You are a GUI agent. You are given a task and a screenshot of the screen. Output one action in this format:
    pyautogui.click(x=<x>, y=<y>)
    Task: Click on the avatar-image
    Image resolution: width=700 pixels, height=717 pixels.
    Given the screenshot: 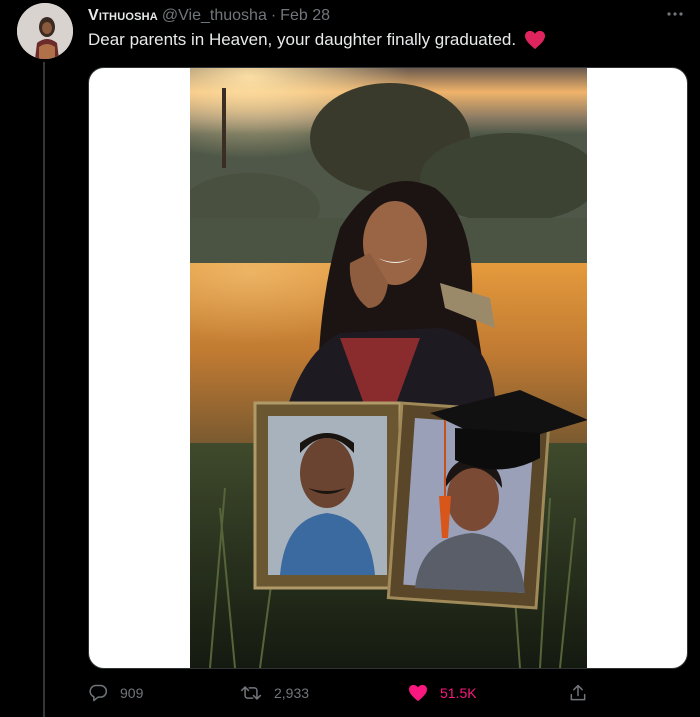 What is the action you would take?
    pyautogui.click(x=45, y=31)
    